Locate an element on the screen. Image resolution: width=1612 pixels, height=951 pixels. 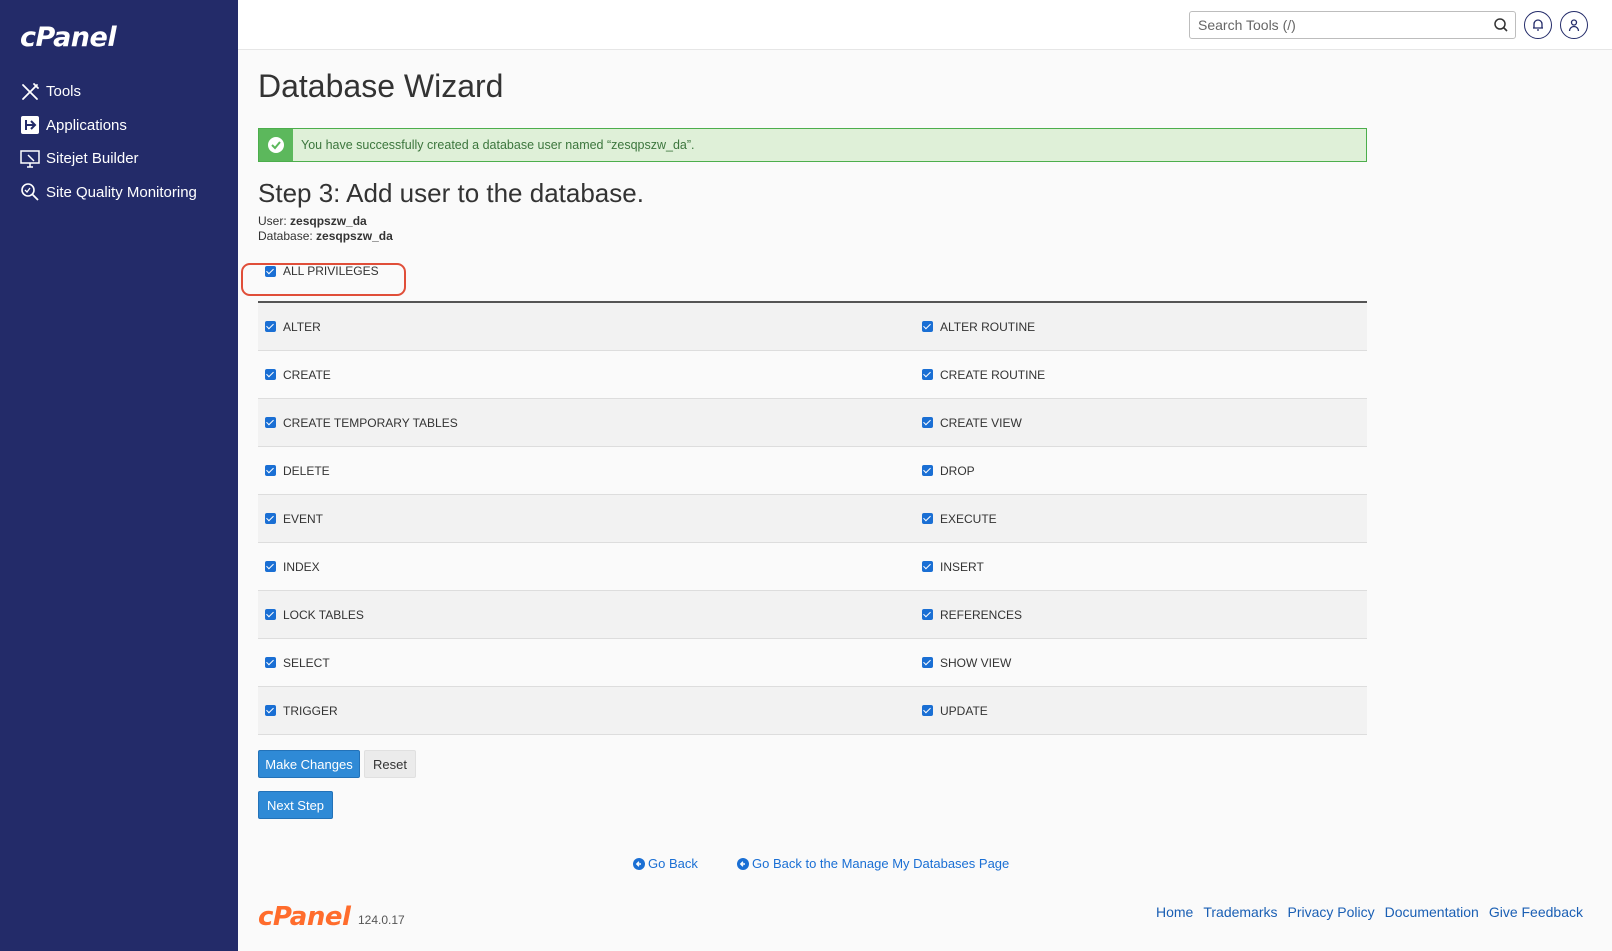
go-back-label: Go Back is located at coordinates (673, 863).